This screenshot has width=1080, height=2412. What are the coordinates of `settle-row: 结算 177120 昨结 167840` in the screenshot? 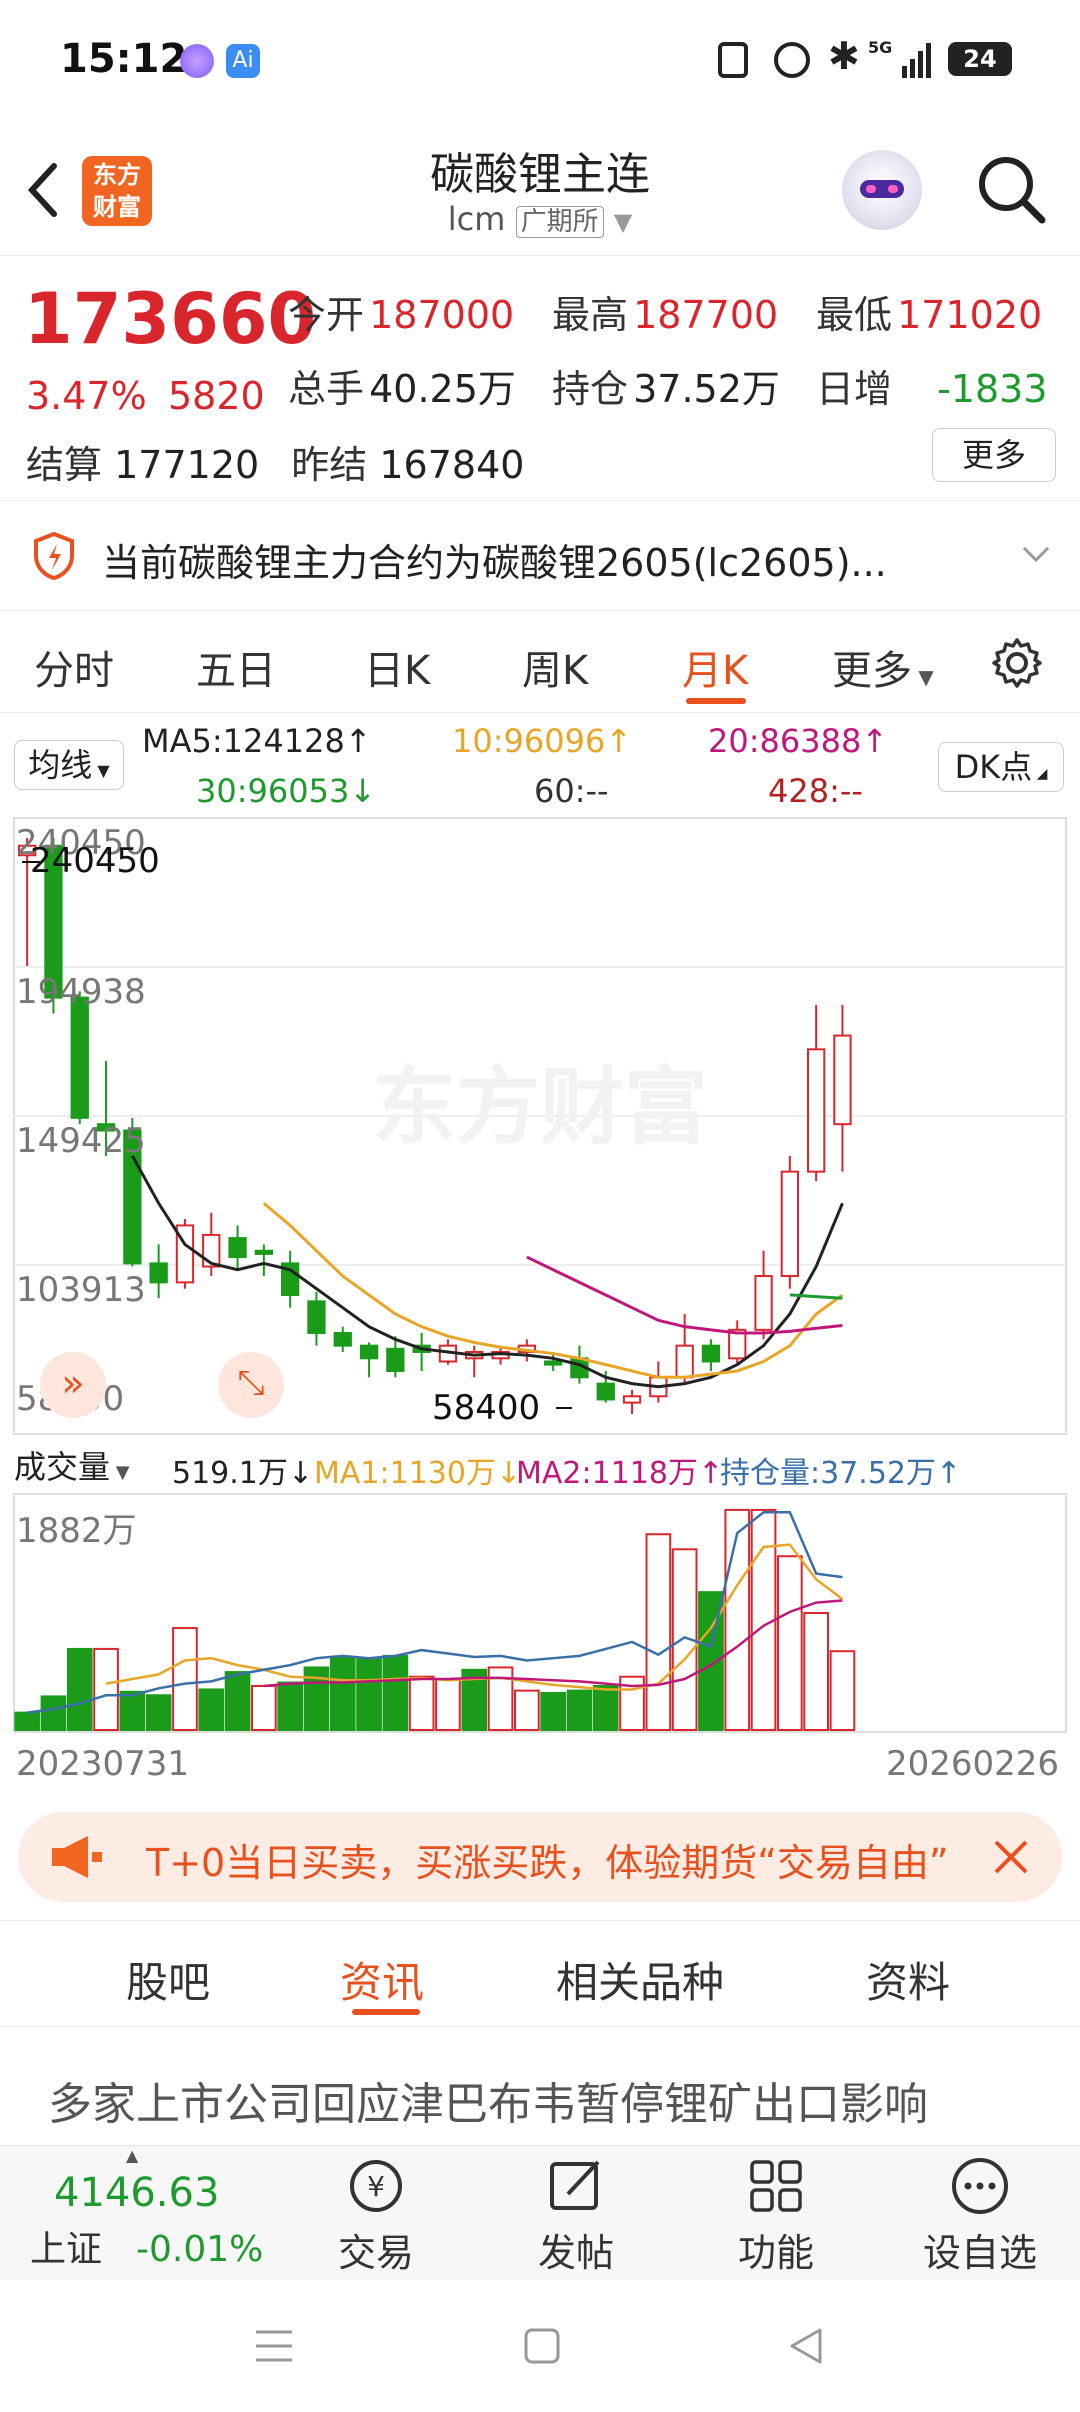 It's located at (275, 461).